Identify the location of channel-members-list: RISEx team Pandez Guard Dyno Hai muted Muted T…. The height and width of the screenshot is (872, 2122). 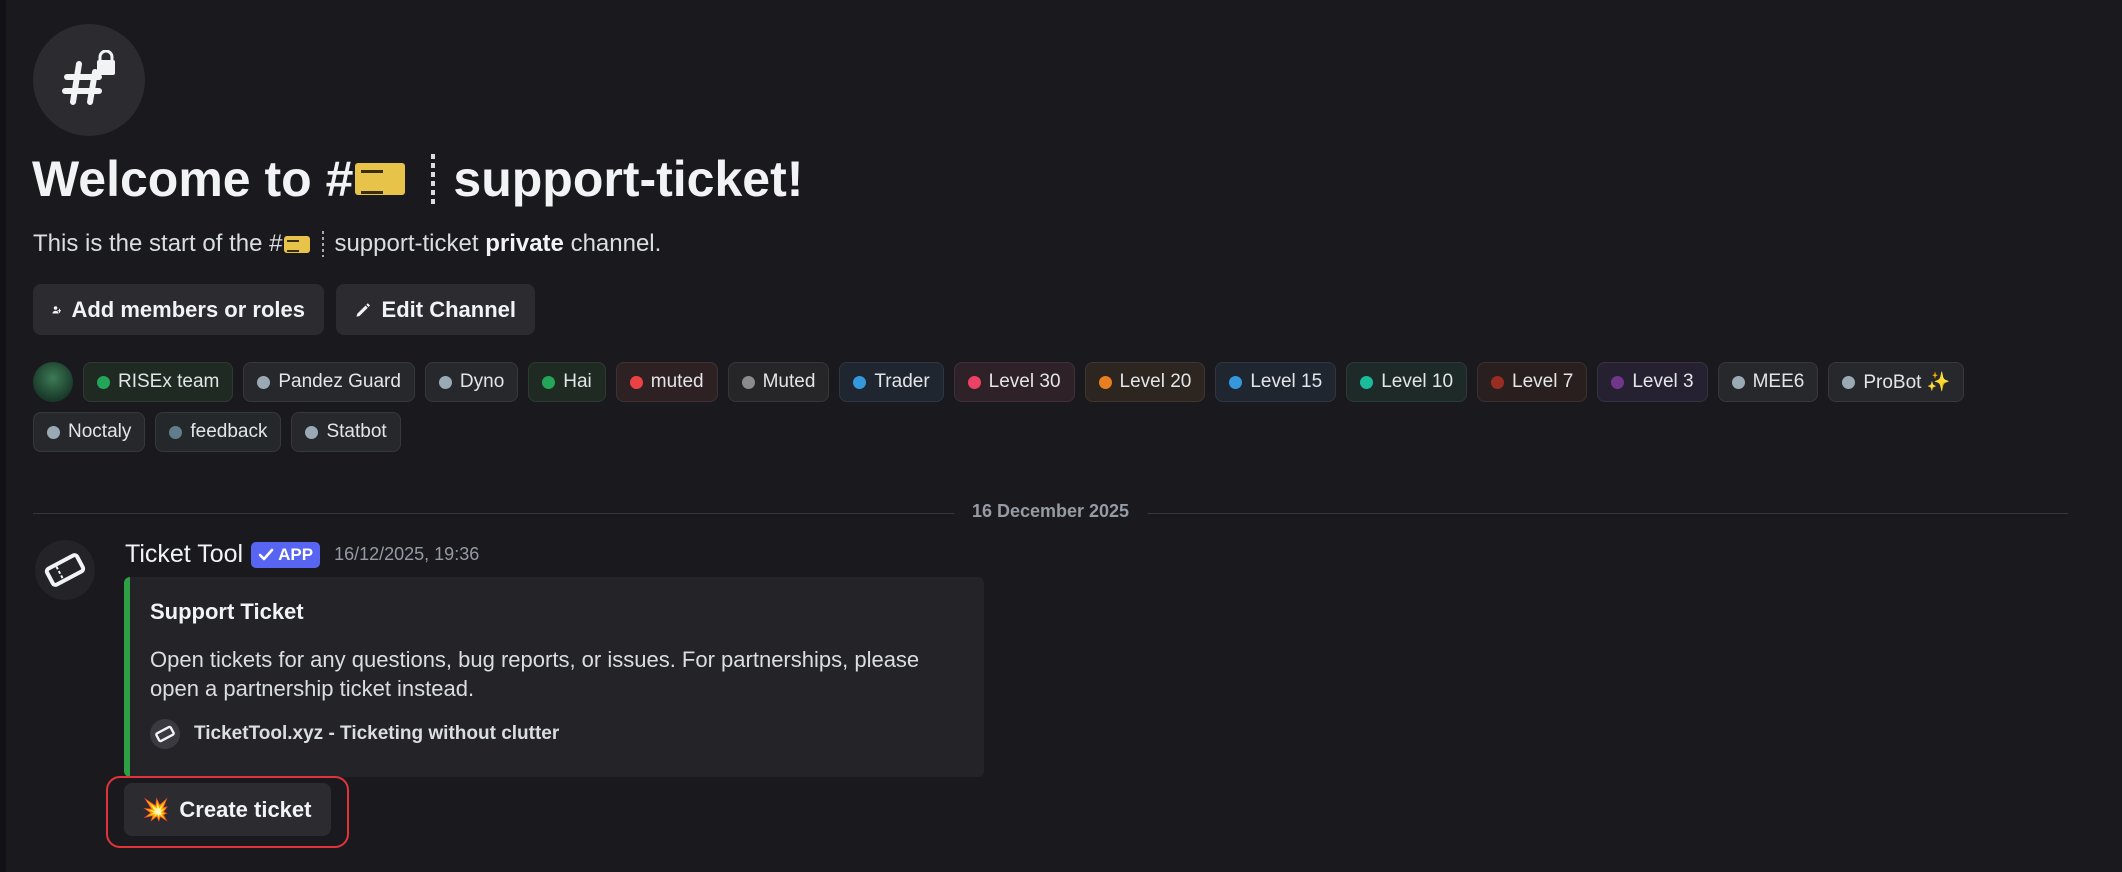
(1008, 412).